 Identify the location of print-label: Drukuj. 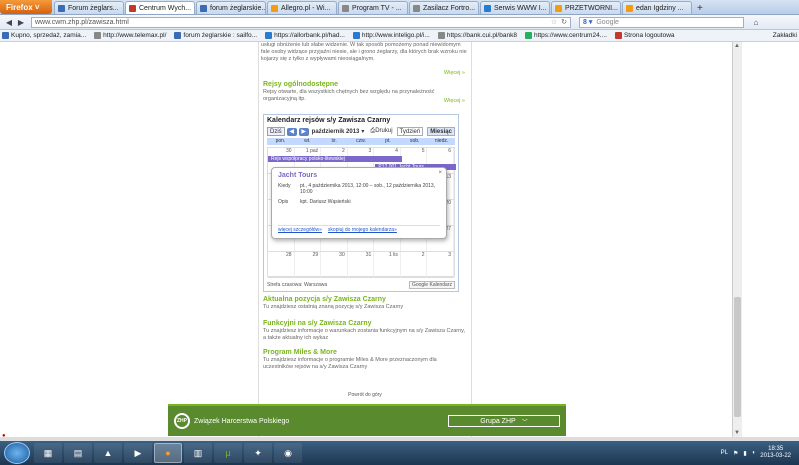
(384, 131).